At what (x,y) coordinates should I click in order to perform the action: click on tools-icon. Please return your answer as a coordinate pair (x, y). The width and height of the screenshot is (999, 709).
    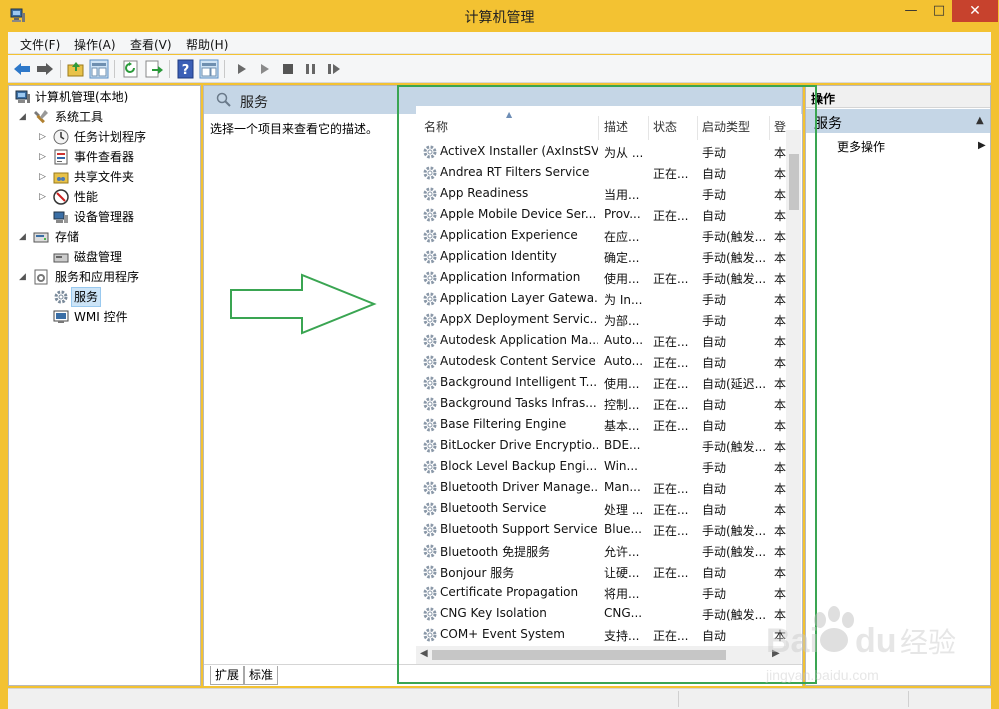
    Looking at the image, I should click on (41, 117).